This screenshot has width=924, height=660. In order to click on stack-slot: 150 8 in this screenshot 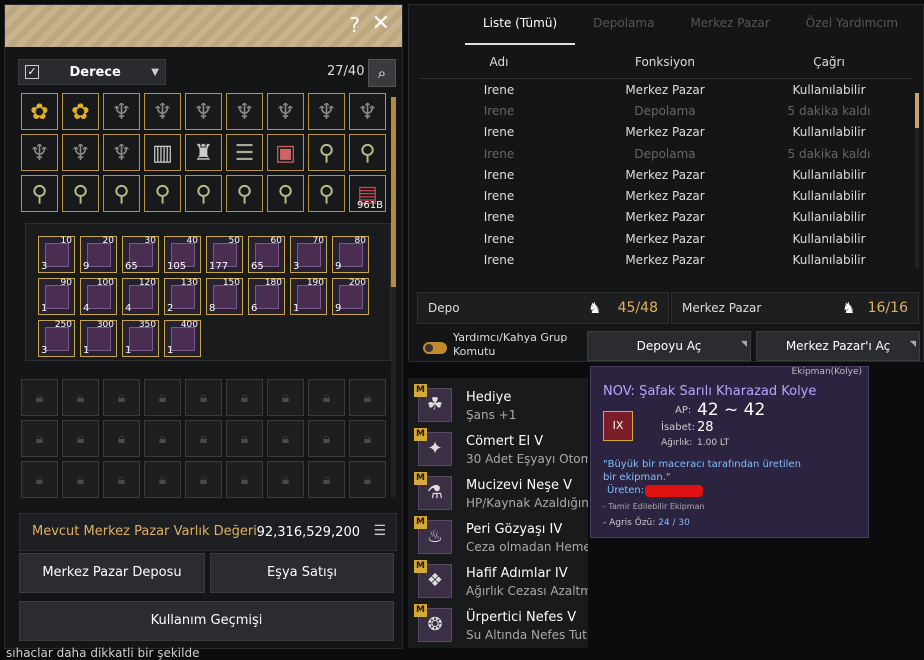, I will do `click(224, 296)`.